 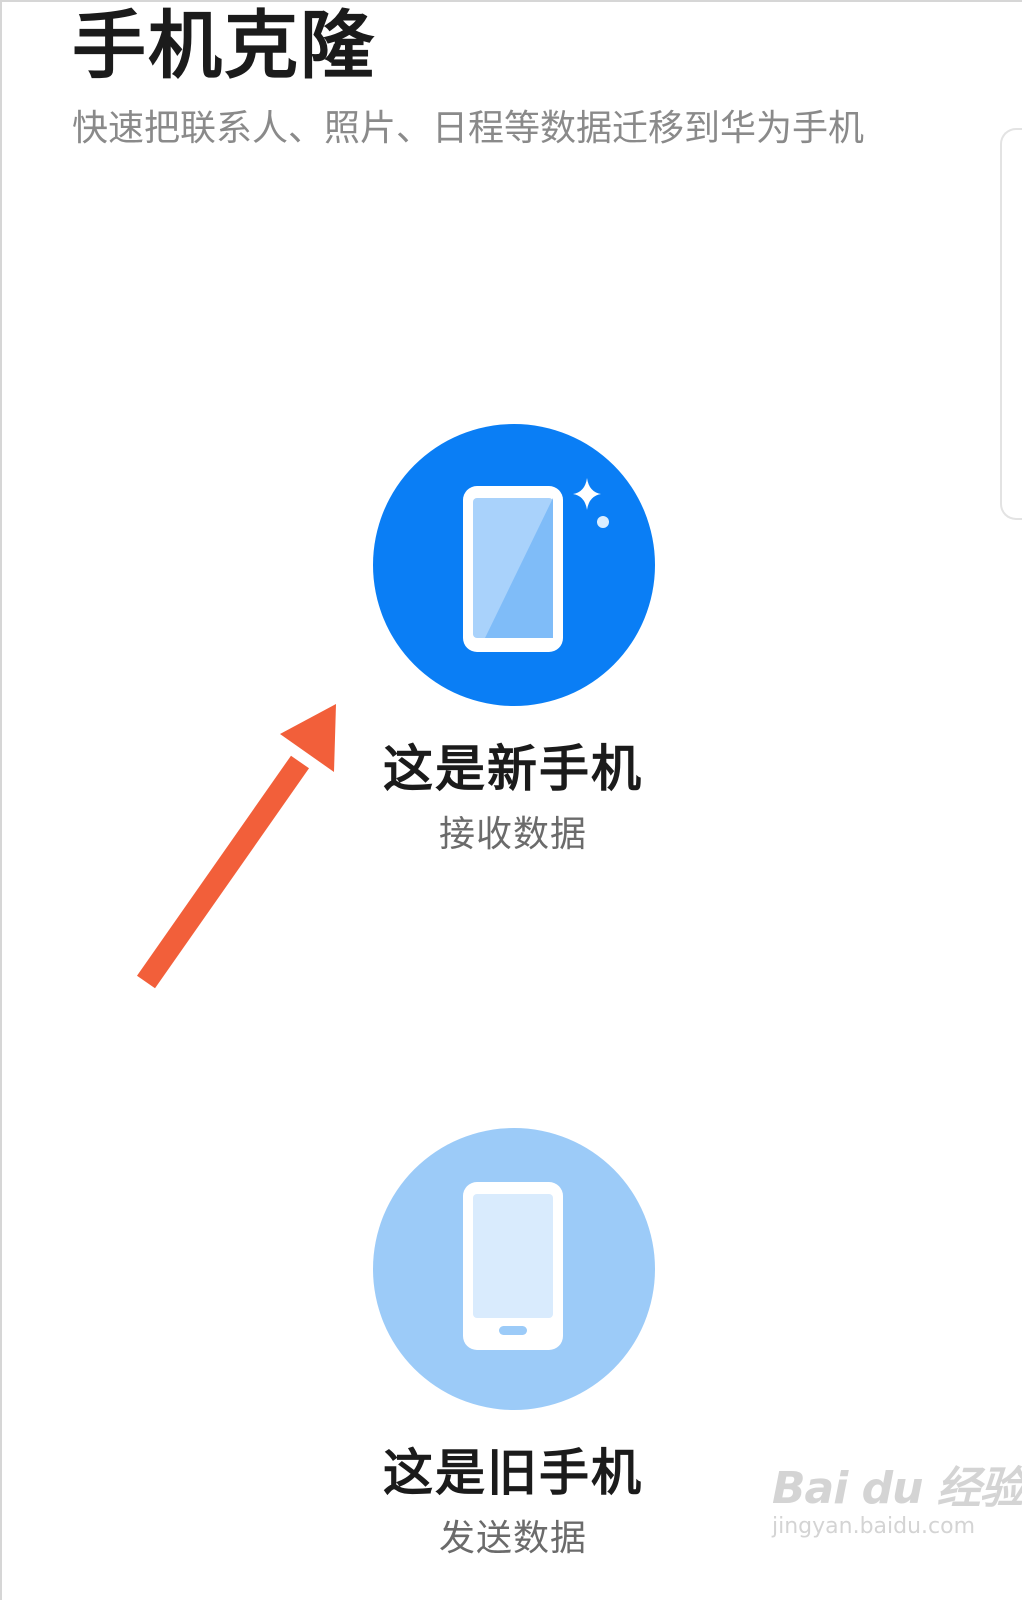 I want to click on old-phone-icon, so click(x=514, y=1269).